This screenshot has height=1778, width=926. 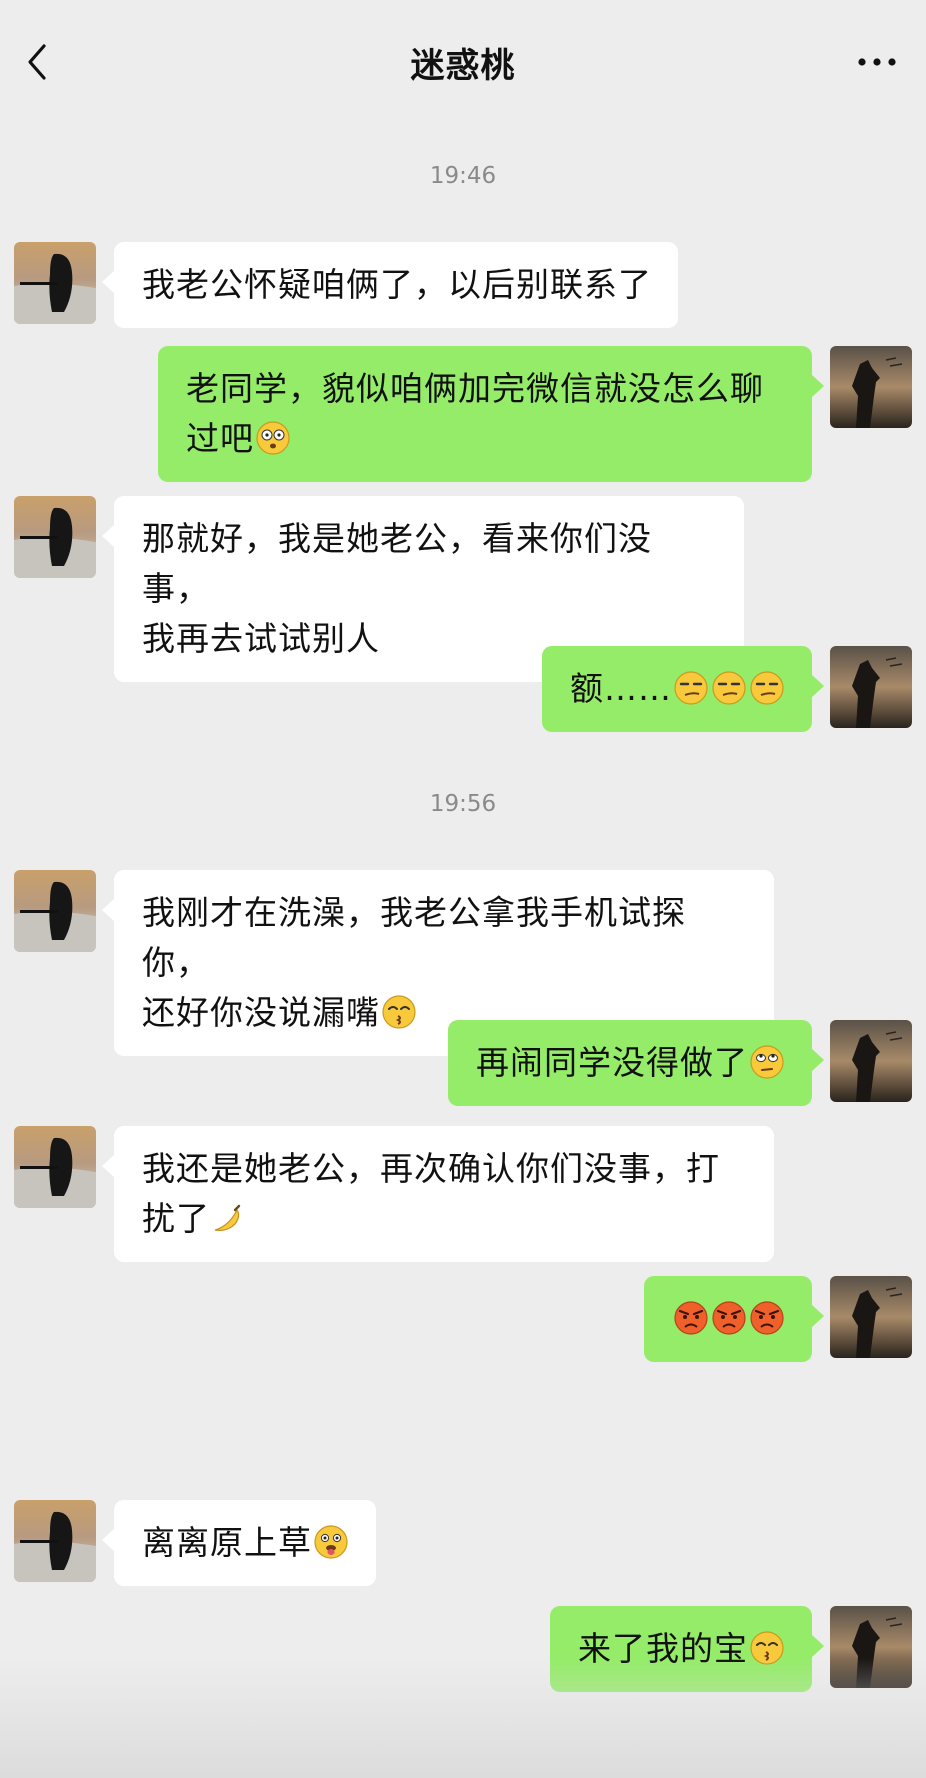 I want to click on message-bubble: 再闹同学没得做了, so click(x=636, y=1063).